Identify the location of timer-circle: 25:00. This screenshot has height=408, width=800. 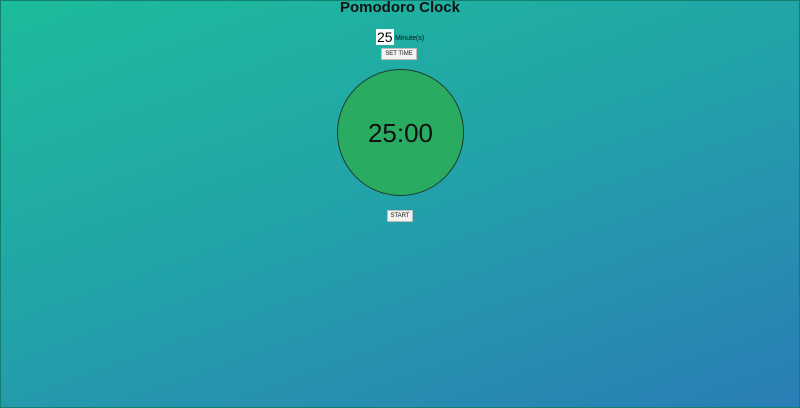
(400, 132).